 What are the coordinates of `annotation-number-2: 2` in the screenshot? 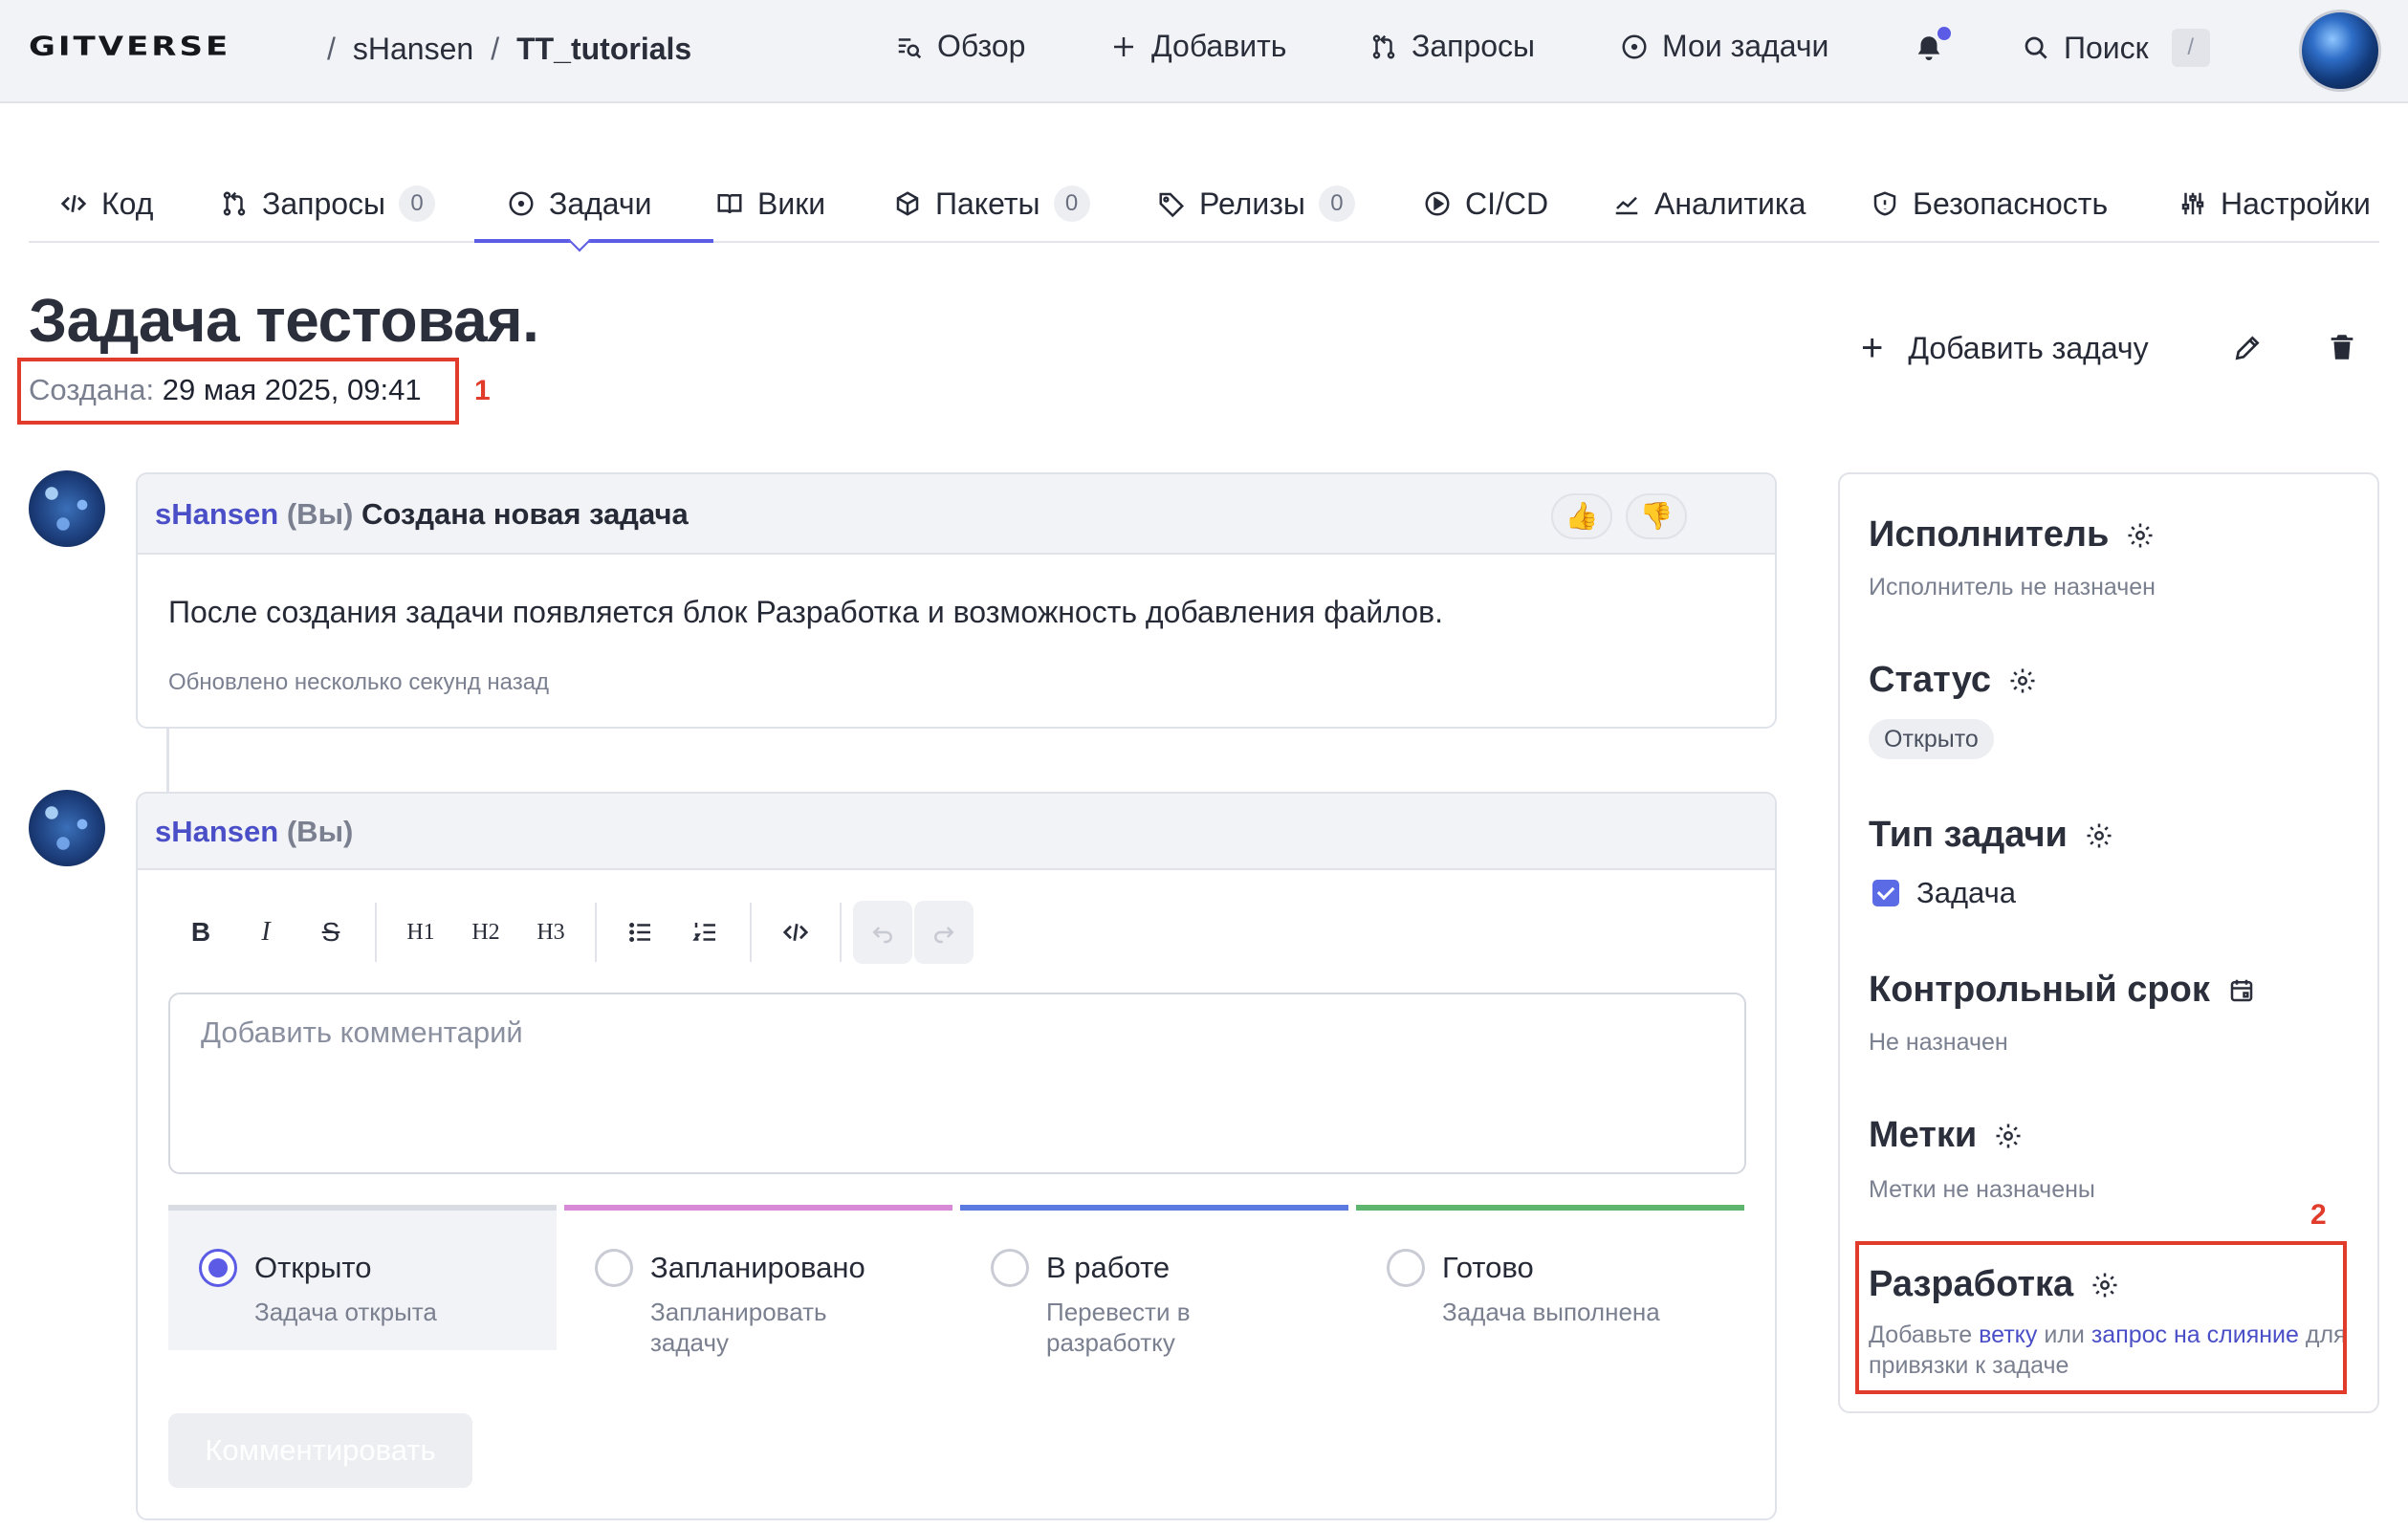 It's located at (2319, 1215).